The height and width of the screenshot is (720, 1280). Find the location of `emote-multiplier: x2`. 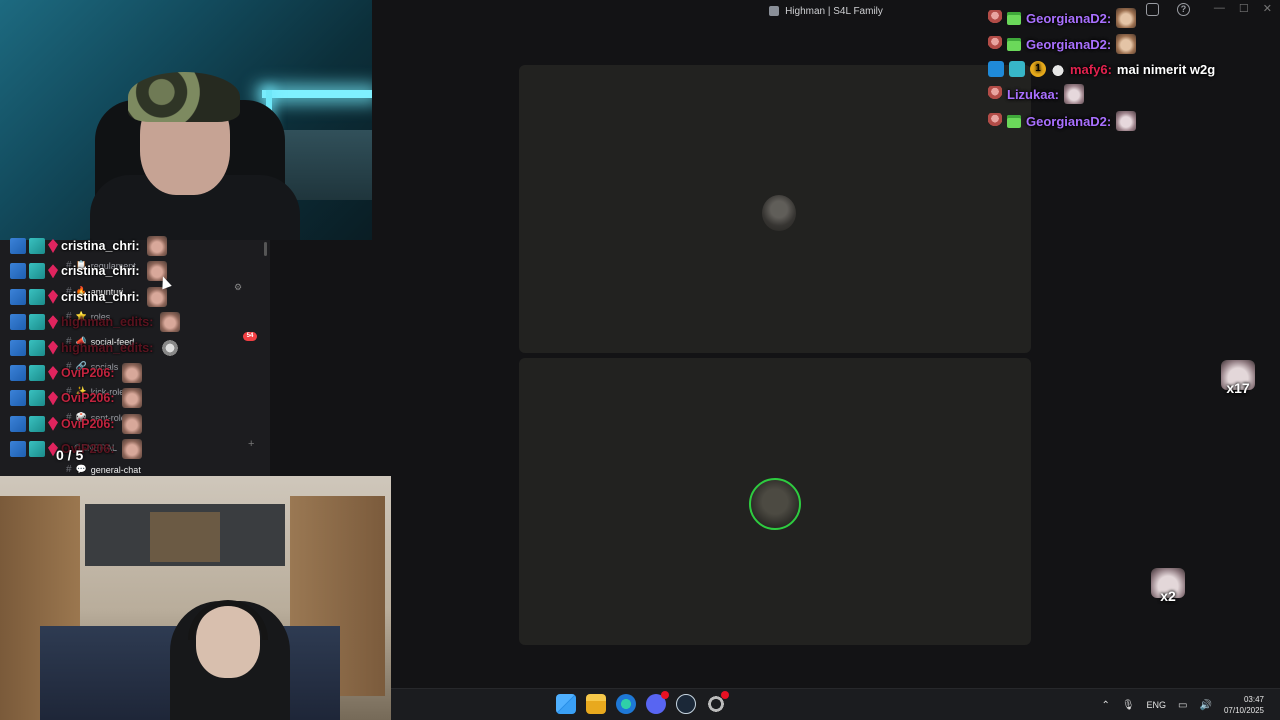

emote-multiplier: x2 is located at coordinates (1168, 596).